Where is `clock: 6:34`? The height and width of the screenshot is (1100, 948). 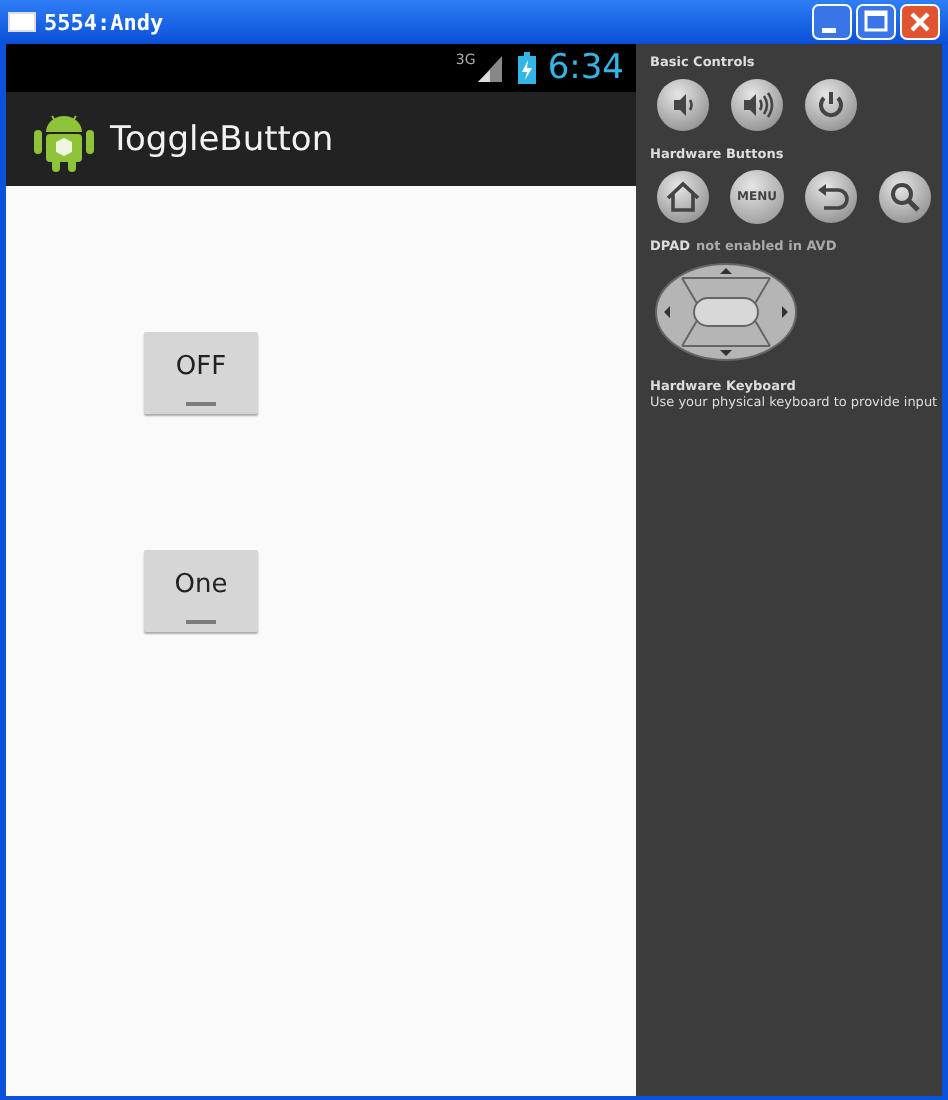
clock: 6:34 is located at coordinates (585, 68).